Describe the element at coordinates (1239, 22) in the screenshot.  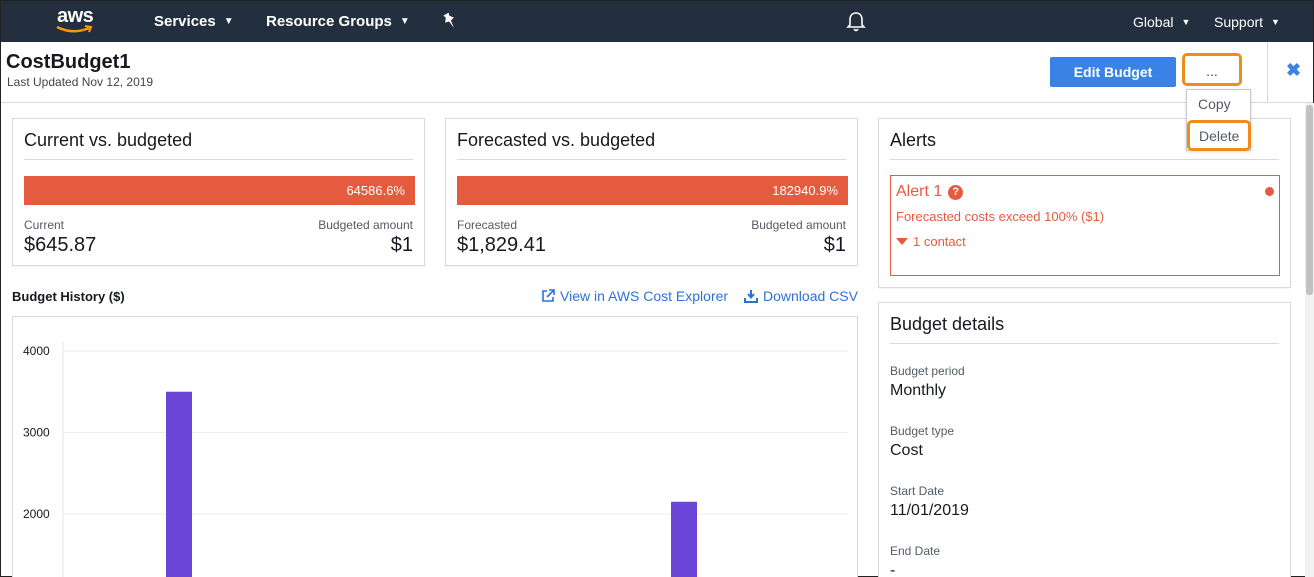
I see `support-label: Support` at that location.